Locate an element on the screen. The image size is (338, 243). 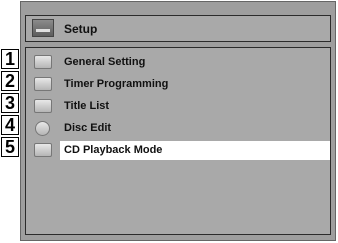
menu-item-general-setting: General Setting is located at coordinates (178, 62).